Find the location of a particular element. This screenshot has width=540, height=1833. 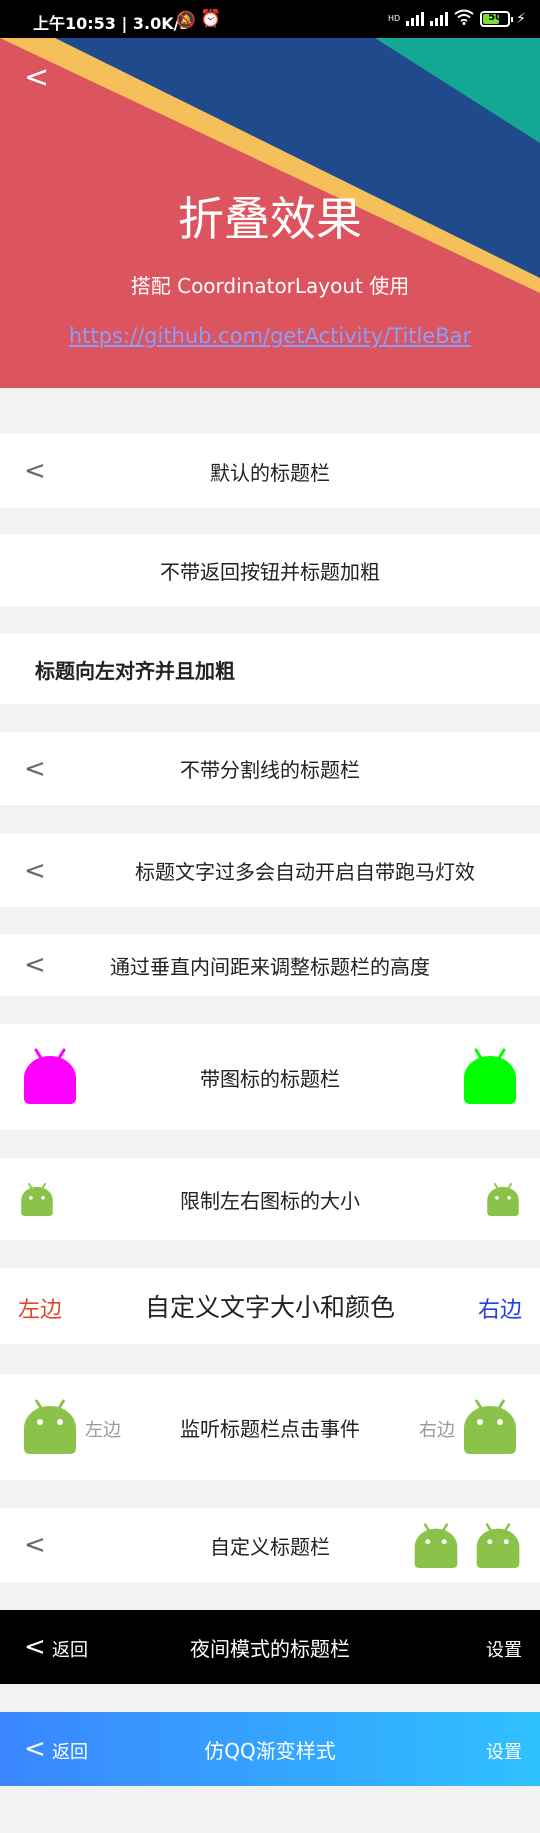

bell-off-icon: 🔕 is located at coordinates (186, 19).